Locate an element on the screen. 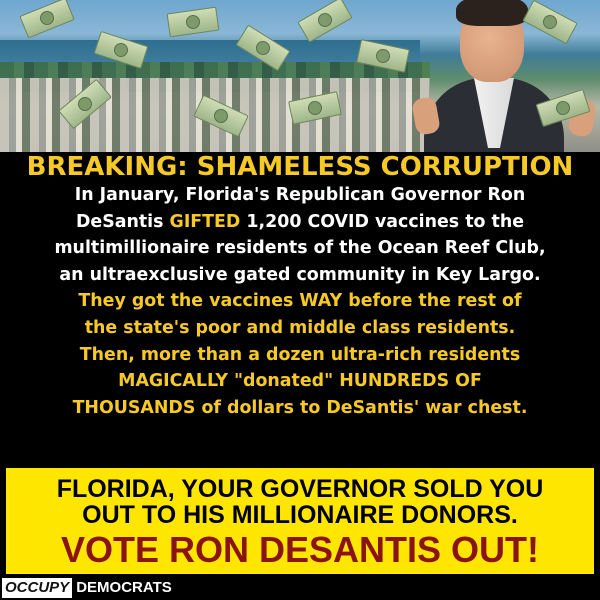  banner-line-1: FLORIDA, YOUR GOVERNOR SOLD YOU is located at coordinates (300, 489).